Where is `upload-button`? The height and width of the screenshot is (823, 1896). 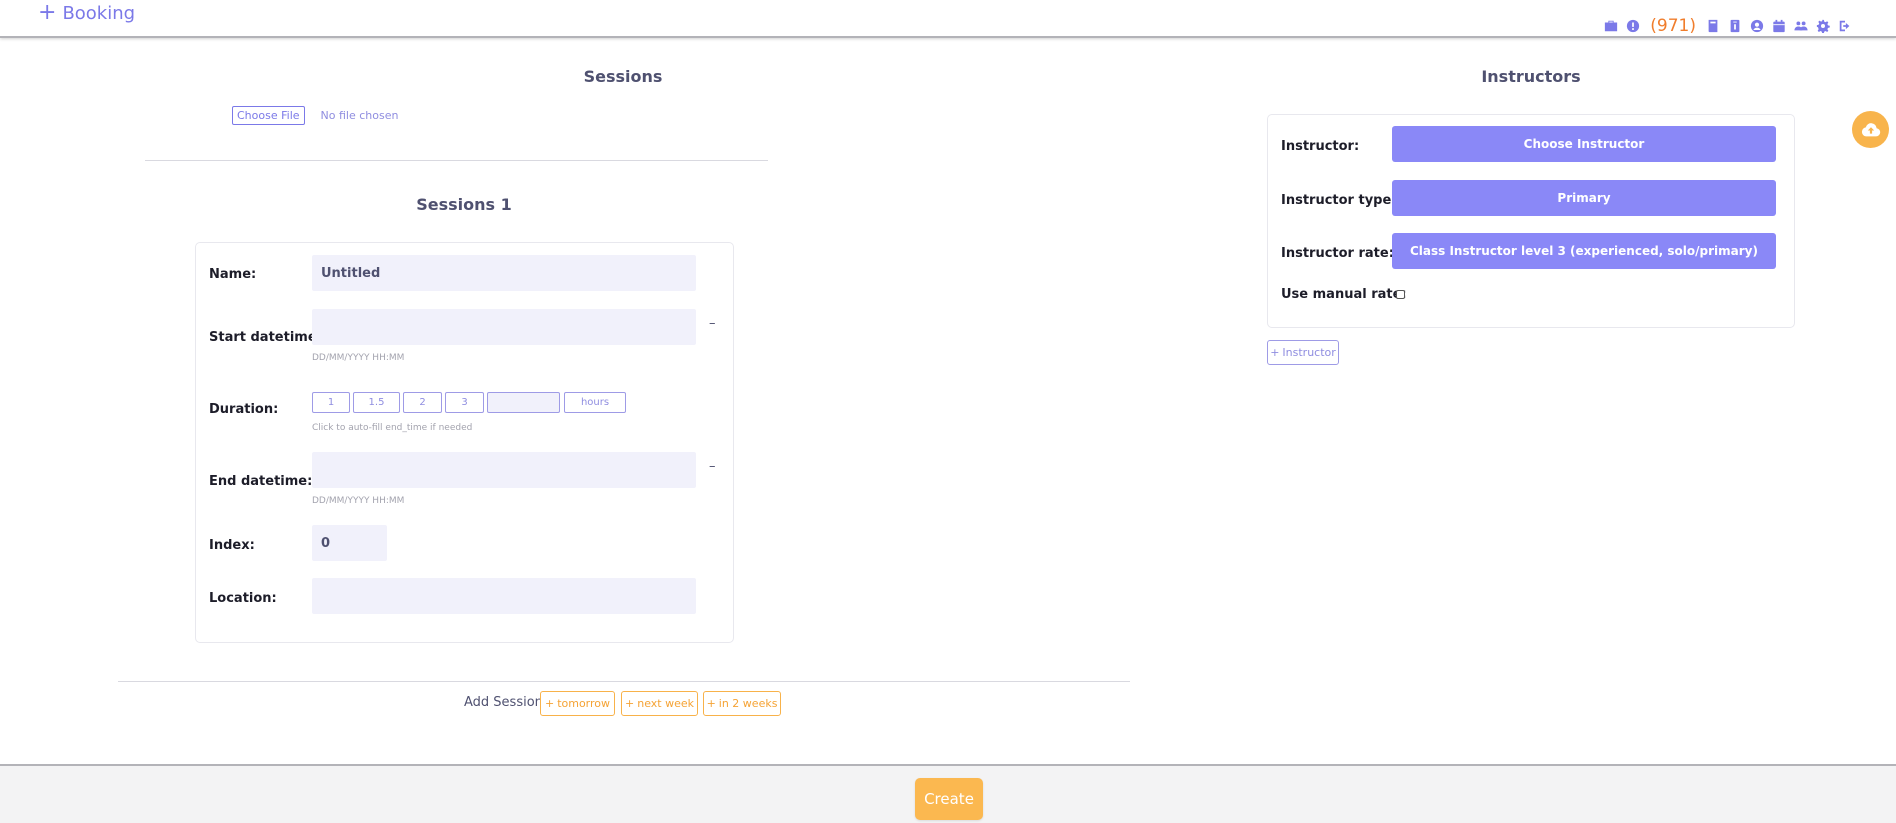
upload-button is located at coordinates (1870, 129).